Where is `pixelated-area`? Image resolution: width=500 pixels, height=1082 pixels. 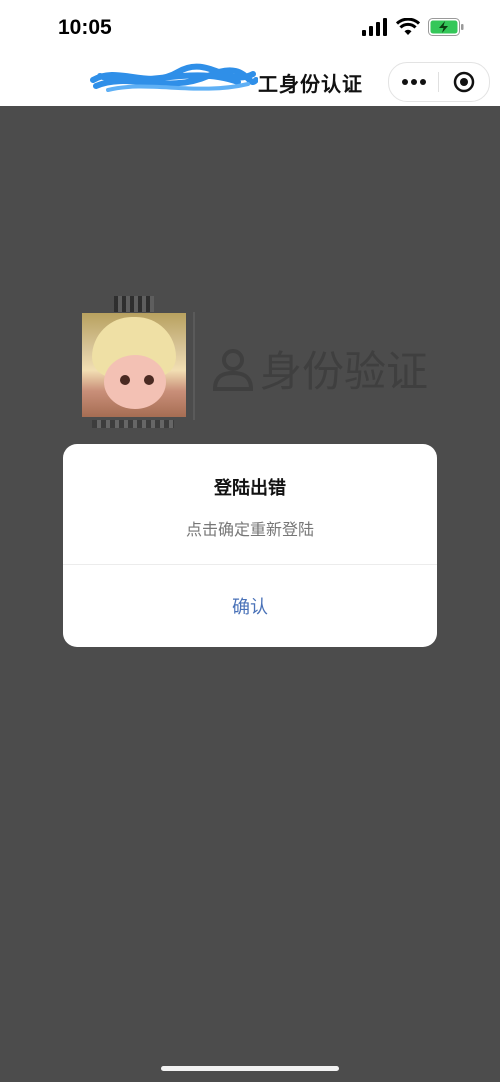 pixelated-area is located at coordinates (134, 304).